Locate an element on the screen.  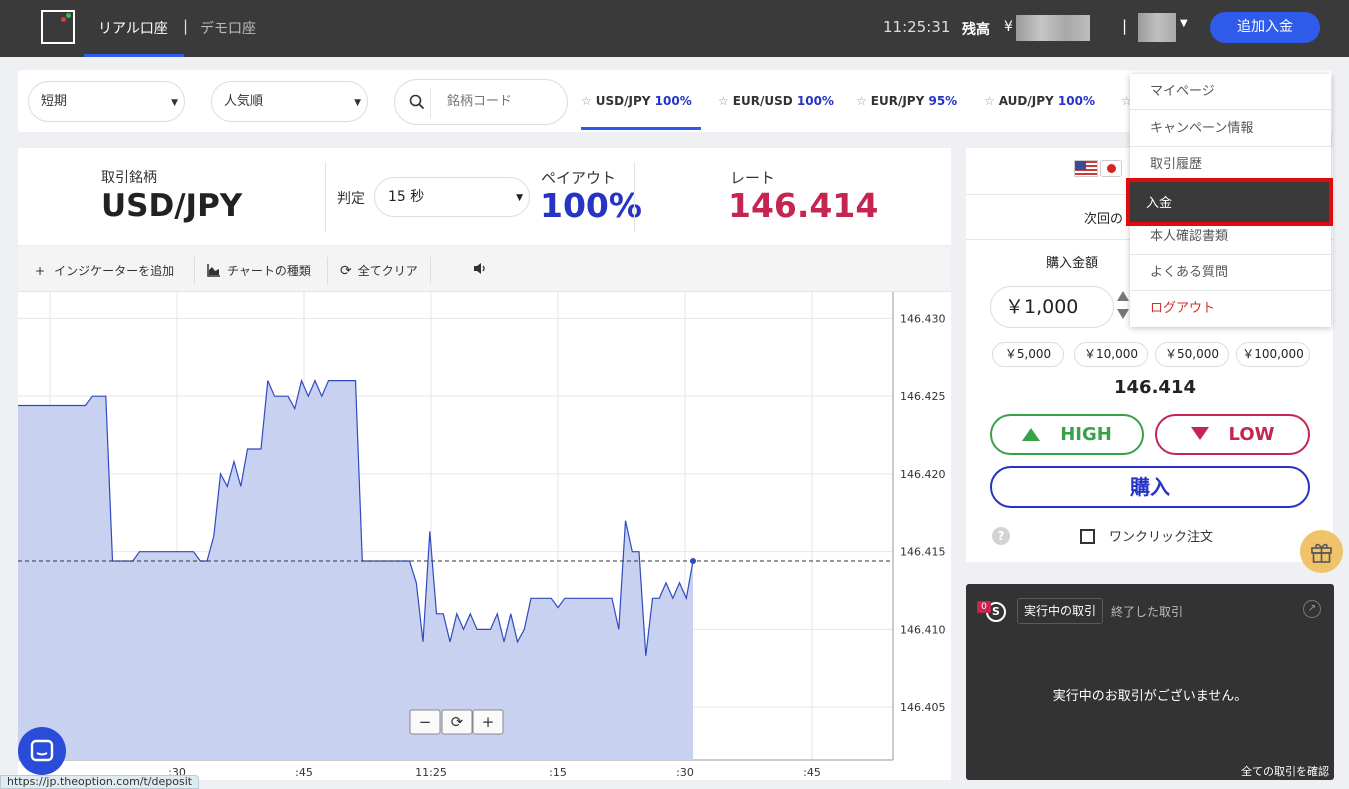
chart-type-label: チャートの種類 is located at coordinates (269, 271).